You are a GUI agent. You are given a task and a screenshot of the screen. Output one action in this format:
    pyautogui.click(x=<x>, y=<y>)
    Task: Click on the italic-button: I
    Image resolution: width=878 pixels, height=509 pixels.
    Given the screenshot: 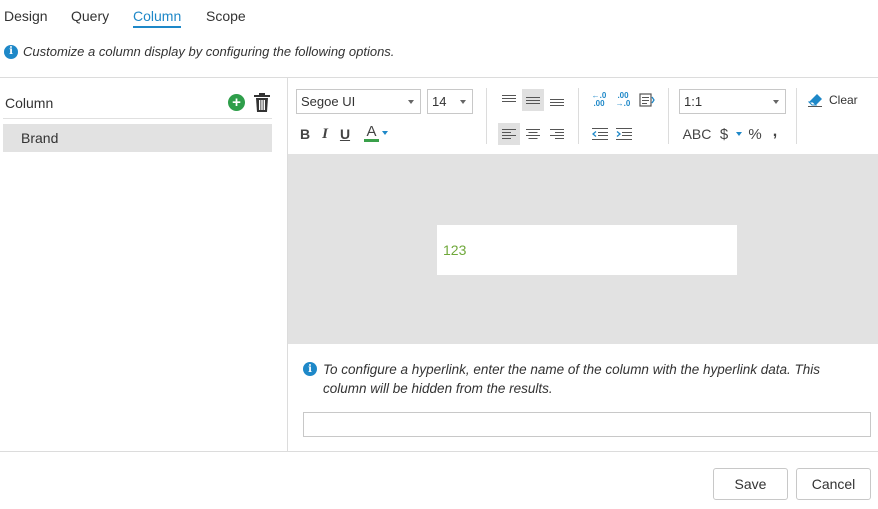 What is the action you would take?
    pyautogui.click(x=325, y=134)
    